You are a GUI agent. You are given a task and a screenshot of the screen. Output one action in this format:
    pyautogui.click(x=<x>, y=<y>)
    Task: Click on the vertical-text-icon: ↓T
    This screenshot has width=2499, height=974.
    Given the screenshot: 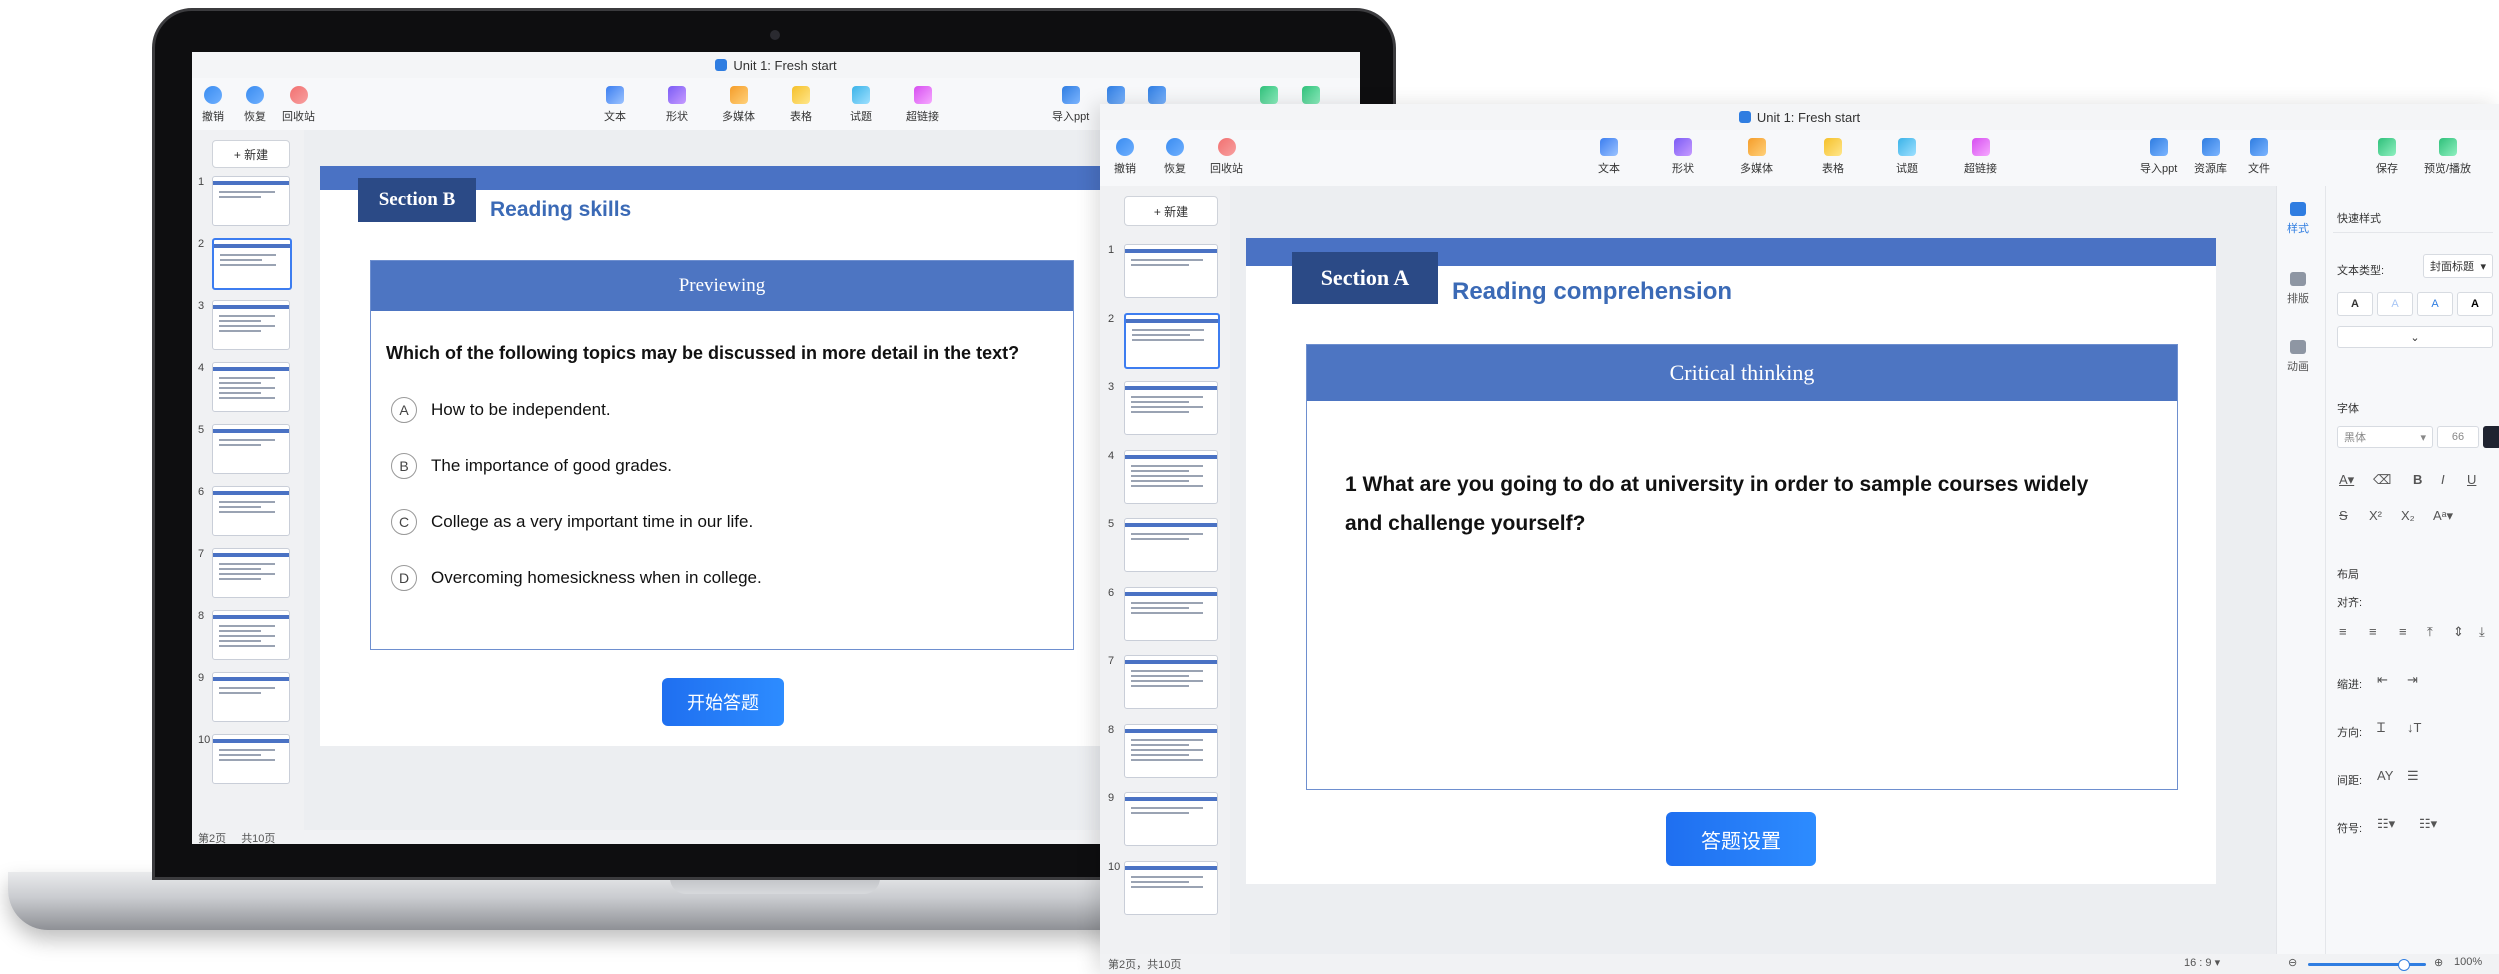 What is the action you would take?
    pyautogui.click(x=2414, y=727)
    